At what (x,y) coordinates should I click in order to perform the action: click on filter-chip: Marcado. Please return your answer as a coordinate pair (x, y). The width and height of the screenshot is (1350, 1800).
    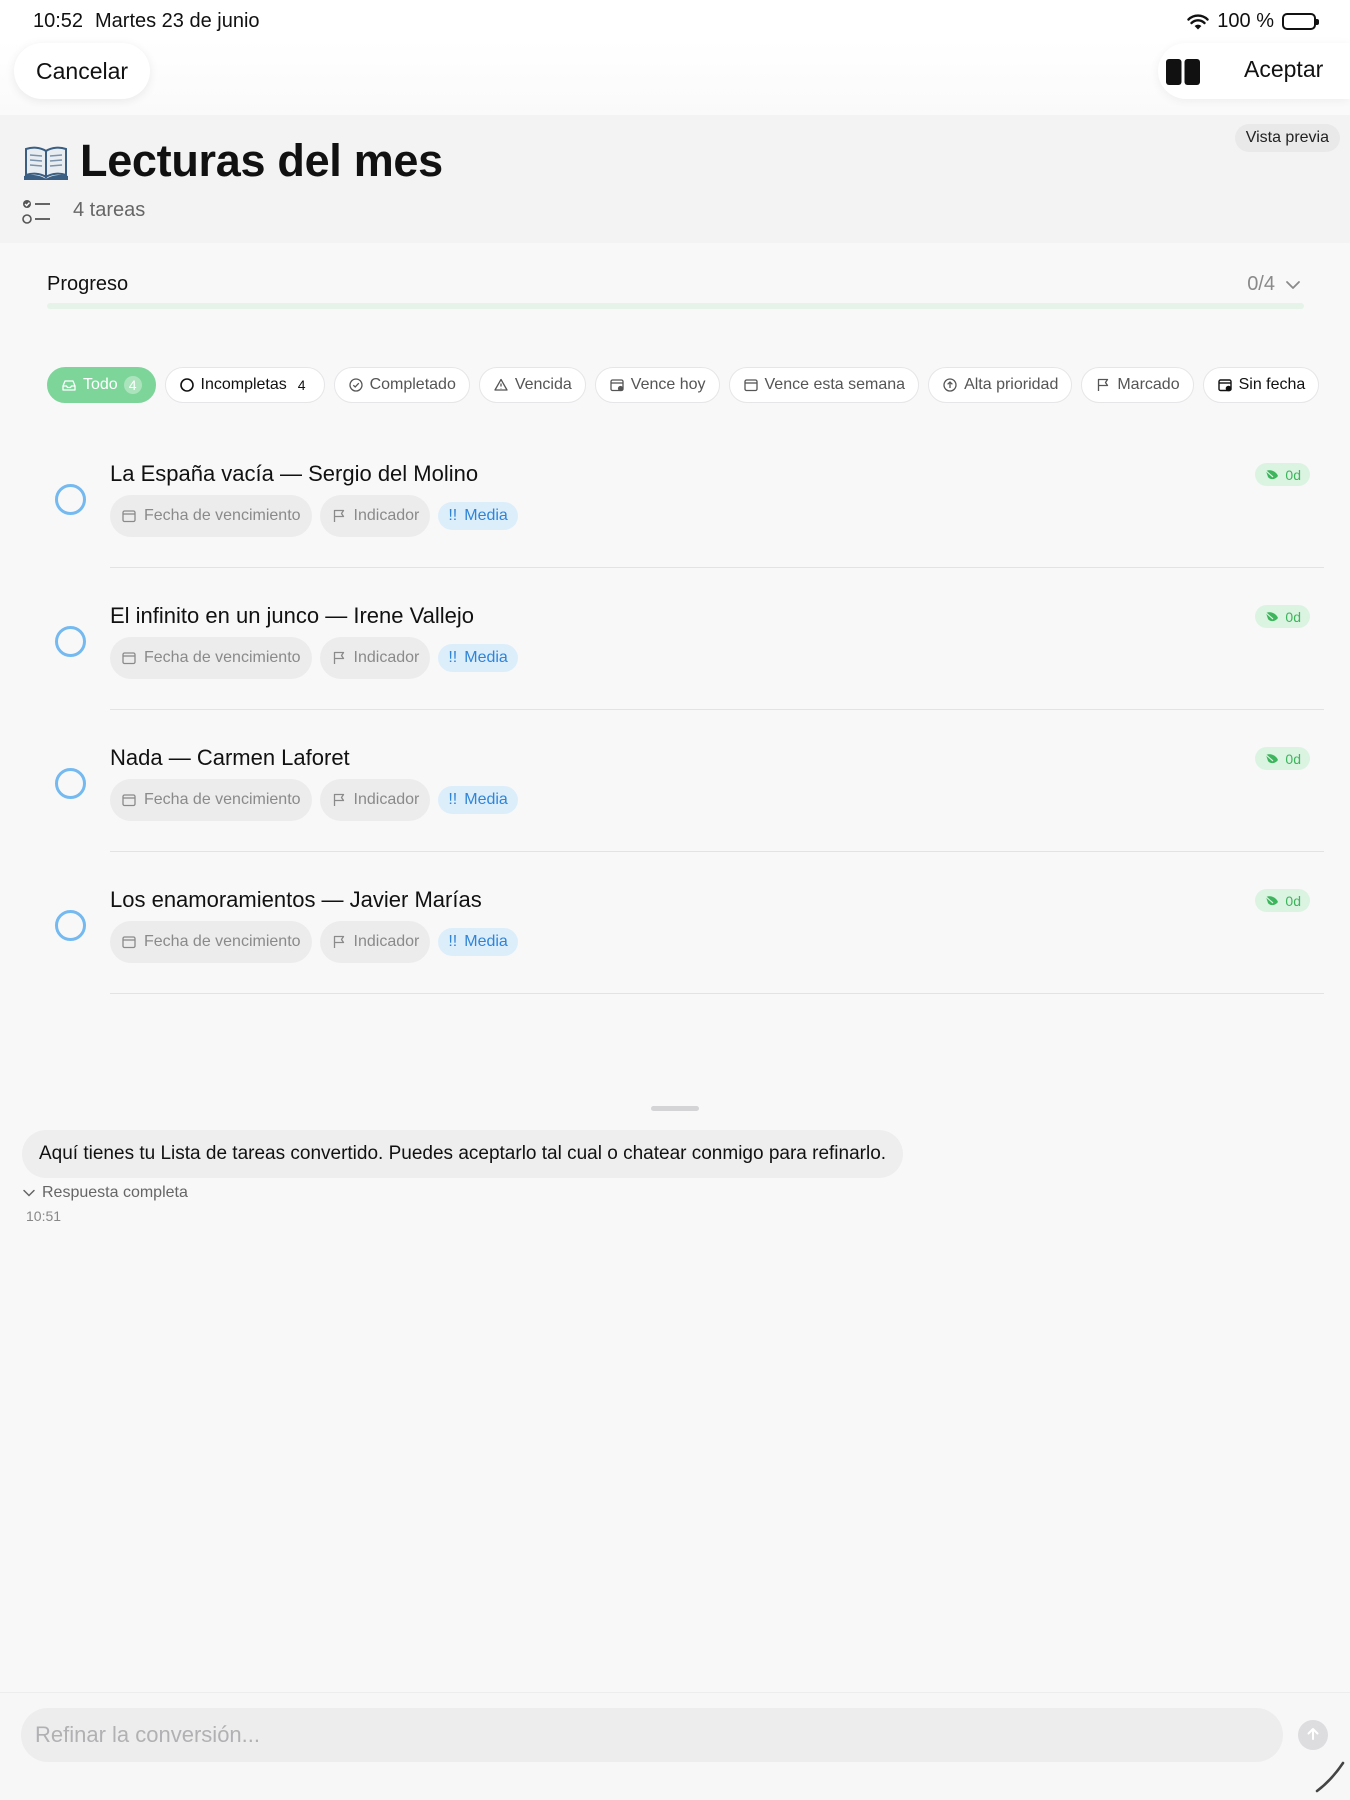
    Looking at the image, I should click on (1137, 385).